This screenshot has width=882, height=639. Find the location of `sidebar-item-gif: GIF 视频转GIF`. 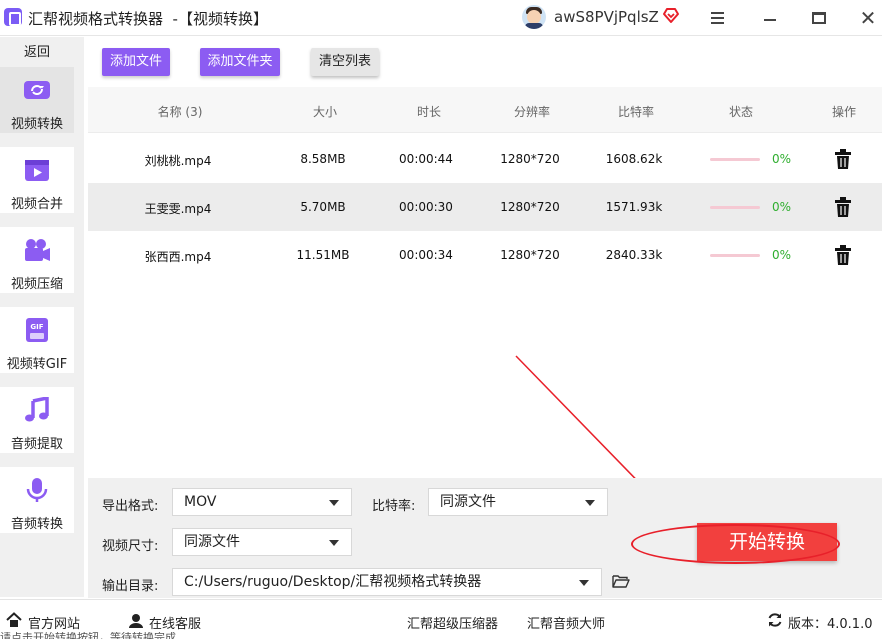

sidebar-item-gif: GIF 视频转GIF is located at coordinates (37, 340).